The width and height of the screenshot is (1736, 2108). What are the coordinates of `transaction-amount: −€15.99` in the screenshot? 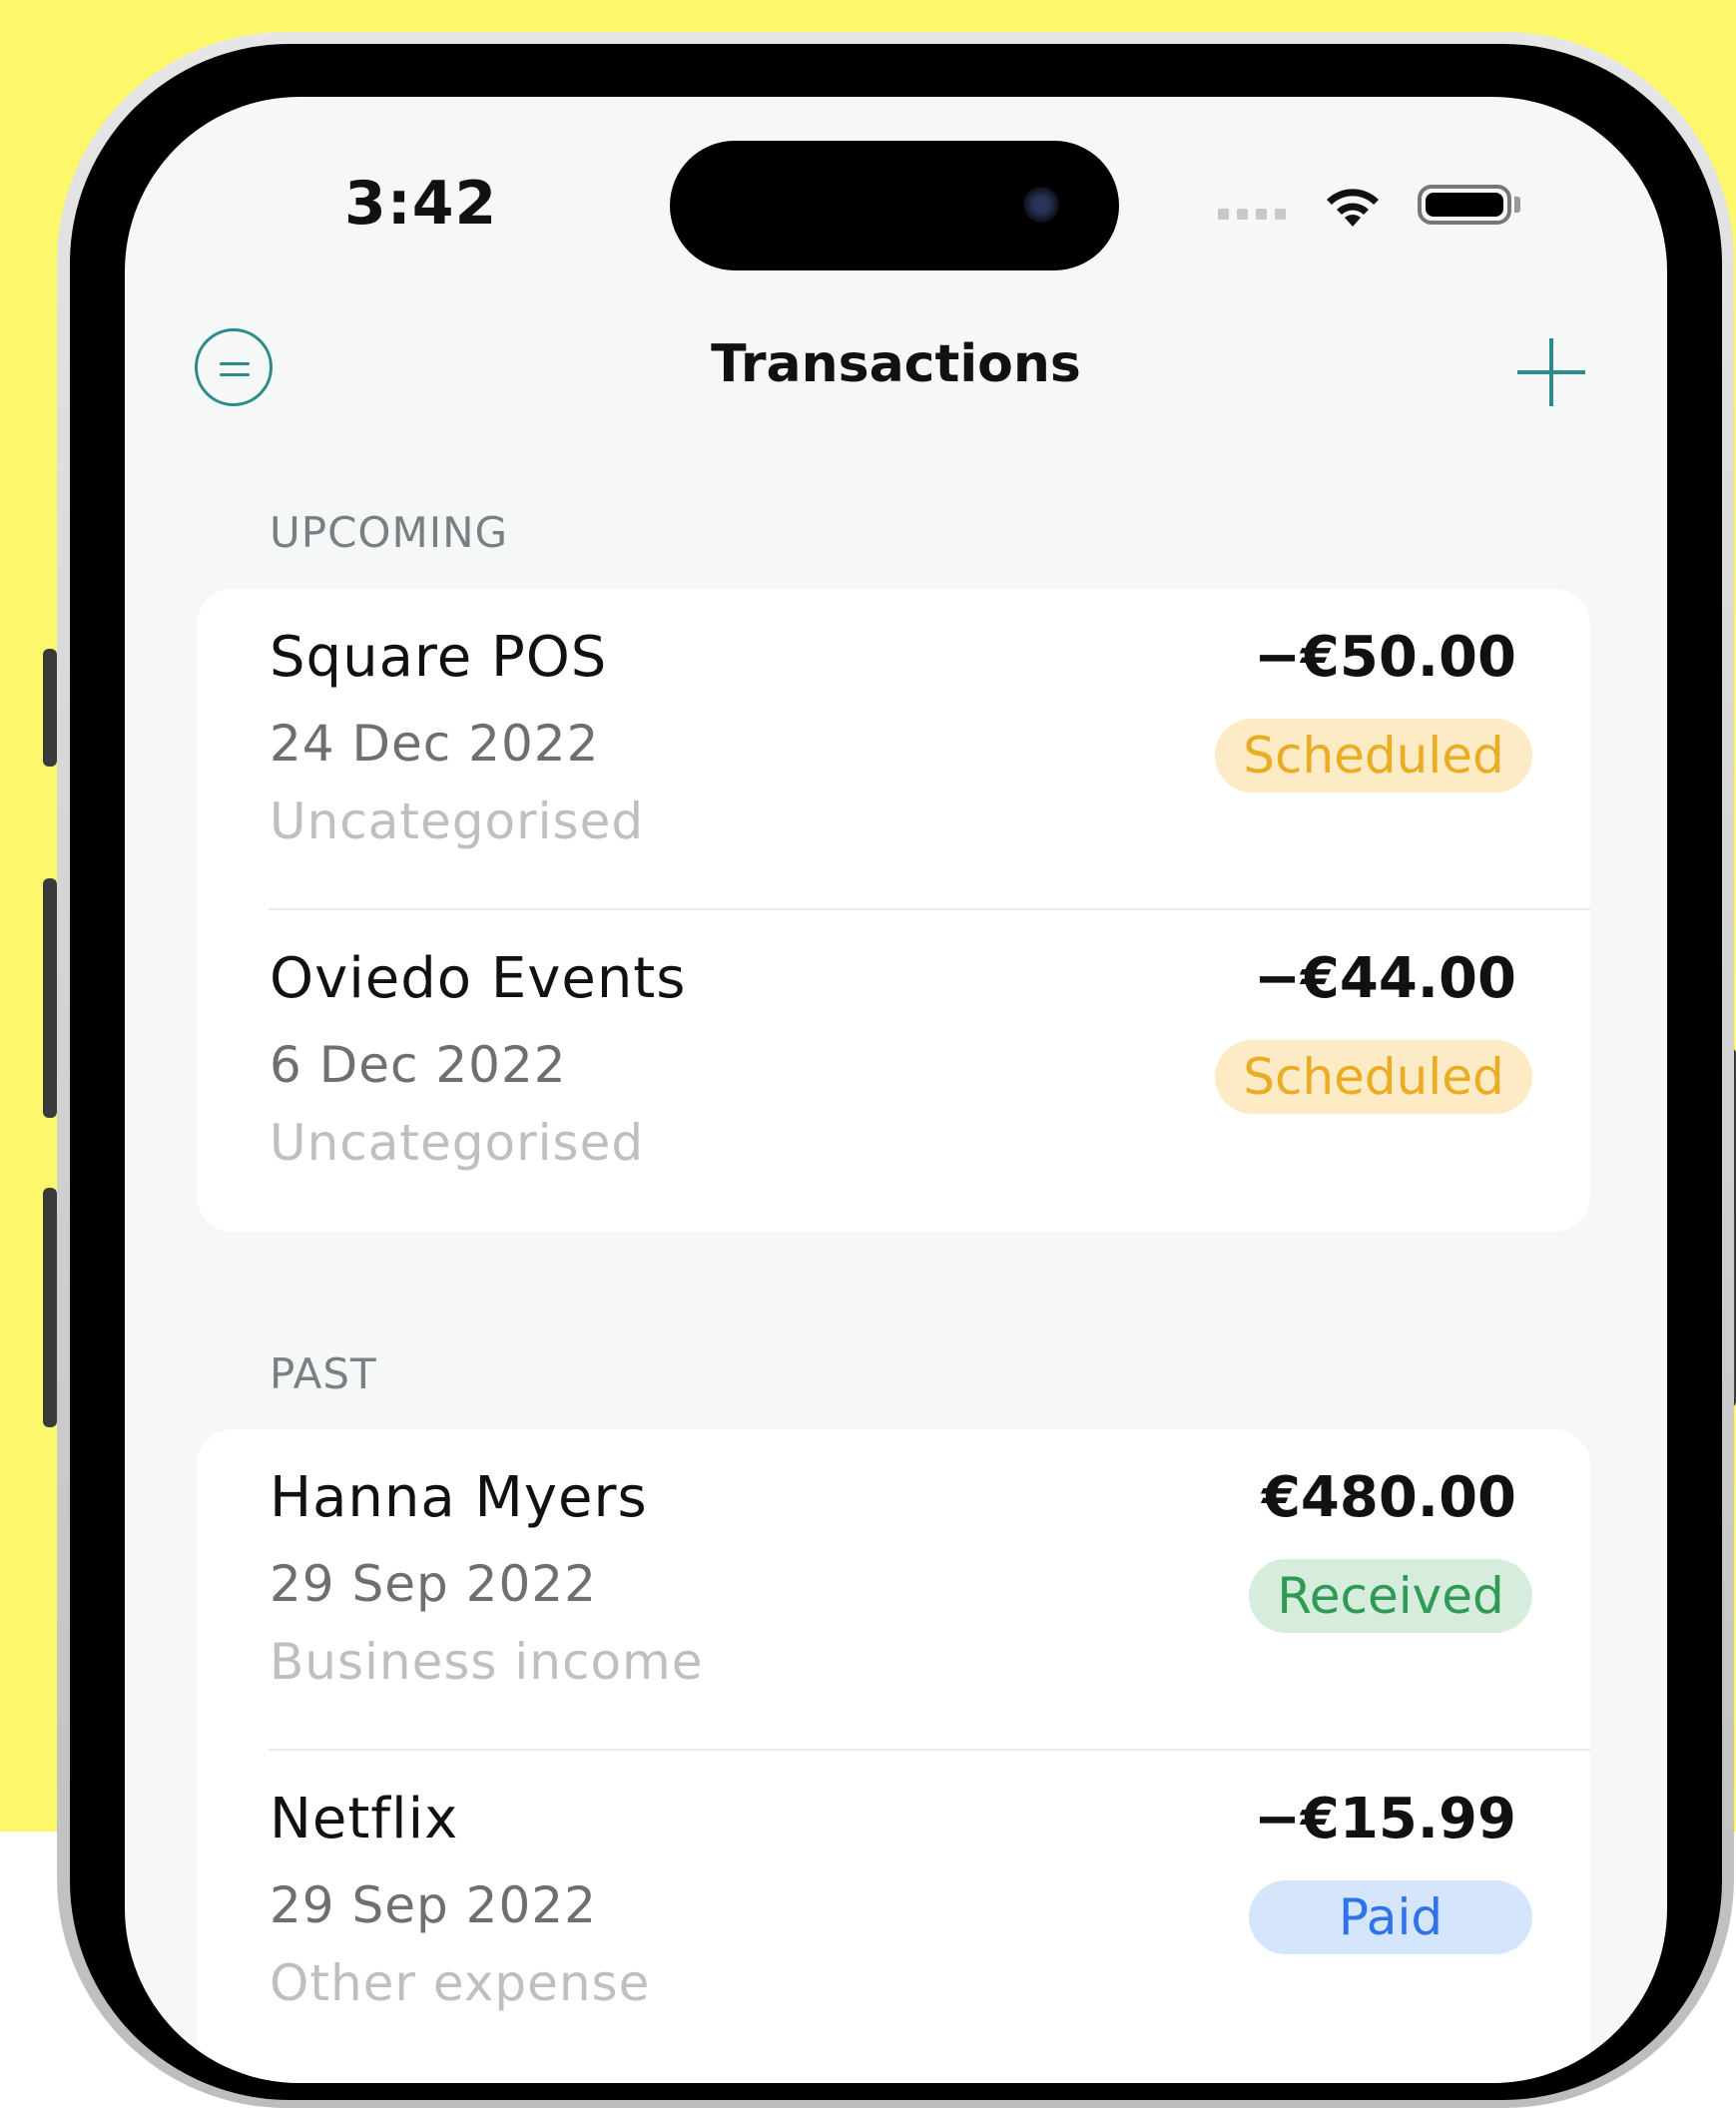 It's located at (1384, 1819).